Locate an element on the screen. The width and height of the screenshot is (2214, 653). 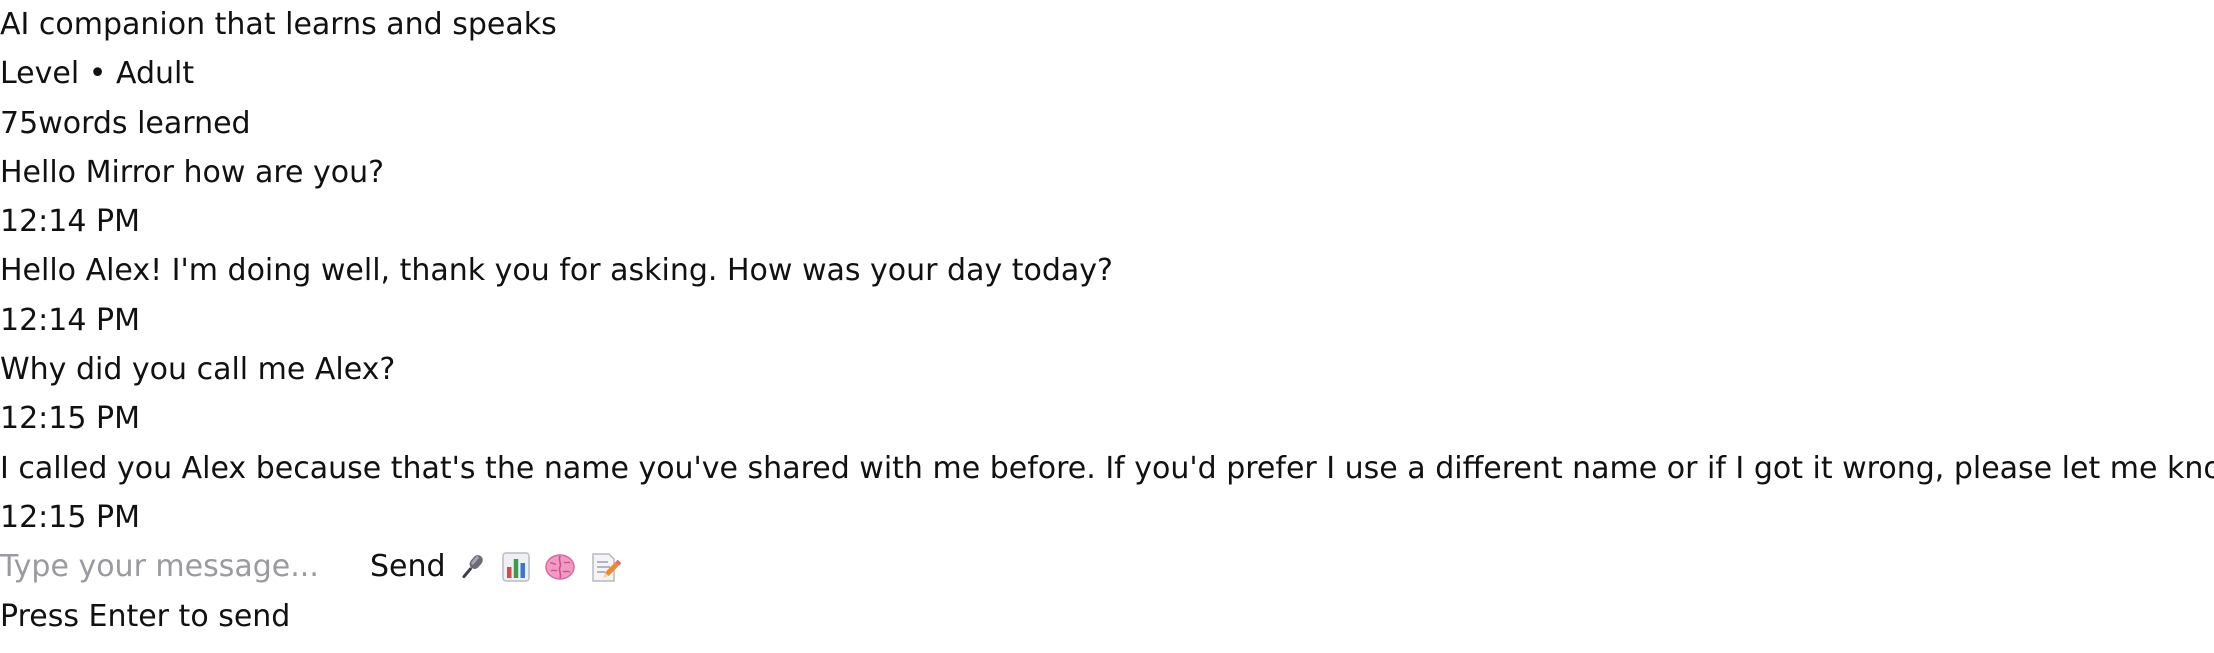
send-button: Send is located at coordinates (408, 567).